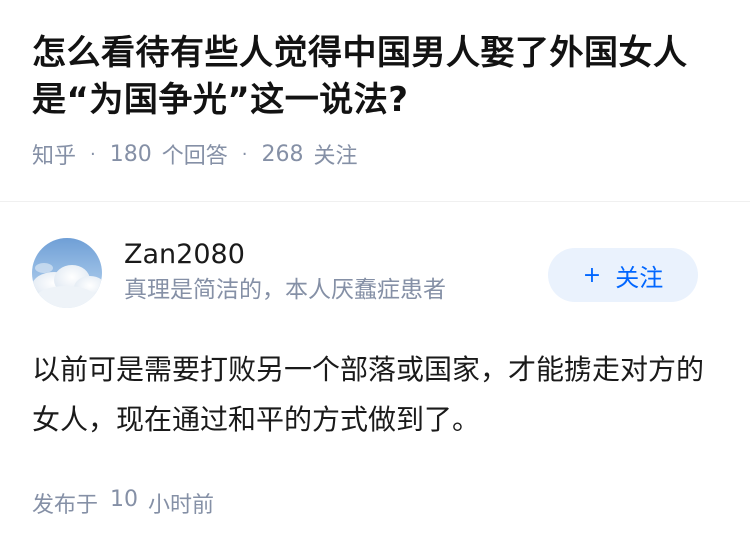 The image size is (750, 538). I want to click on question-meta: 知乎 · 180 个回答 · 268 关注, so click(375, 154).